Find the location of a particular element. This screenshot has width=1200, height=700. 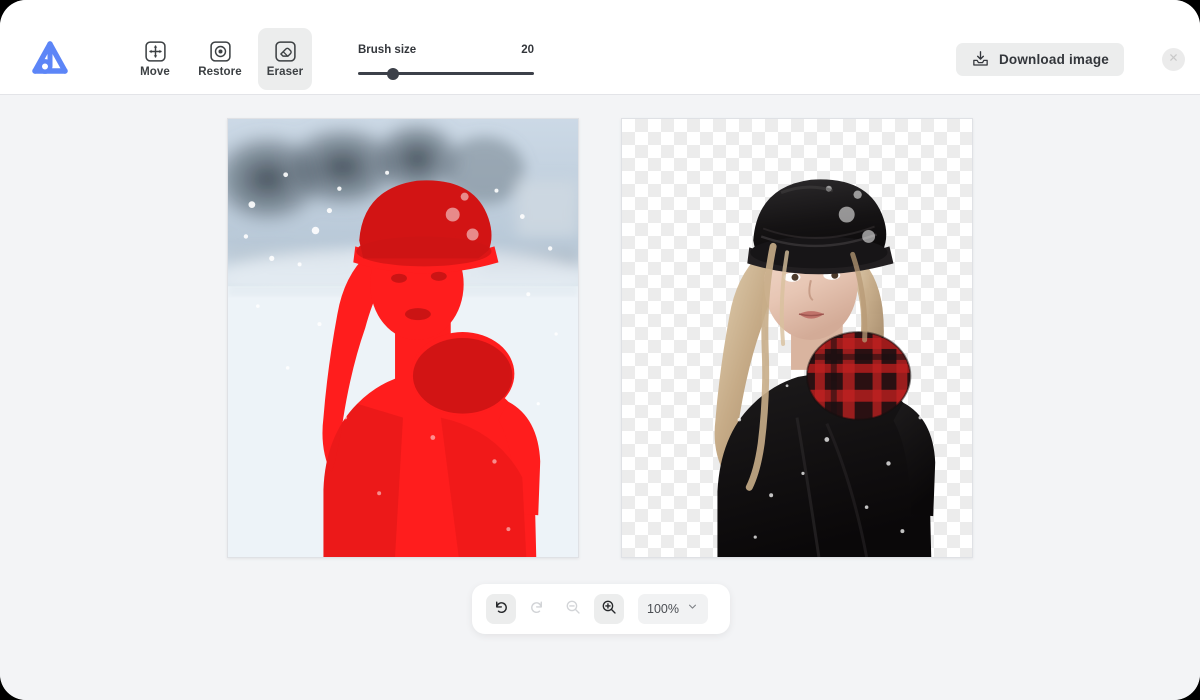

tool-move: Move is located at coordinates (155, 59).